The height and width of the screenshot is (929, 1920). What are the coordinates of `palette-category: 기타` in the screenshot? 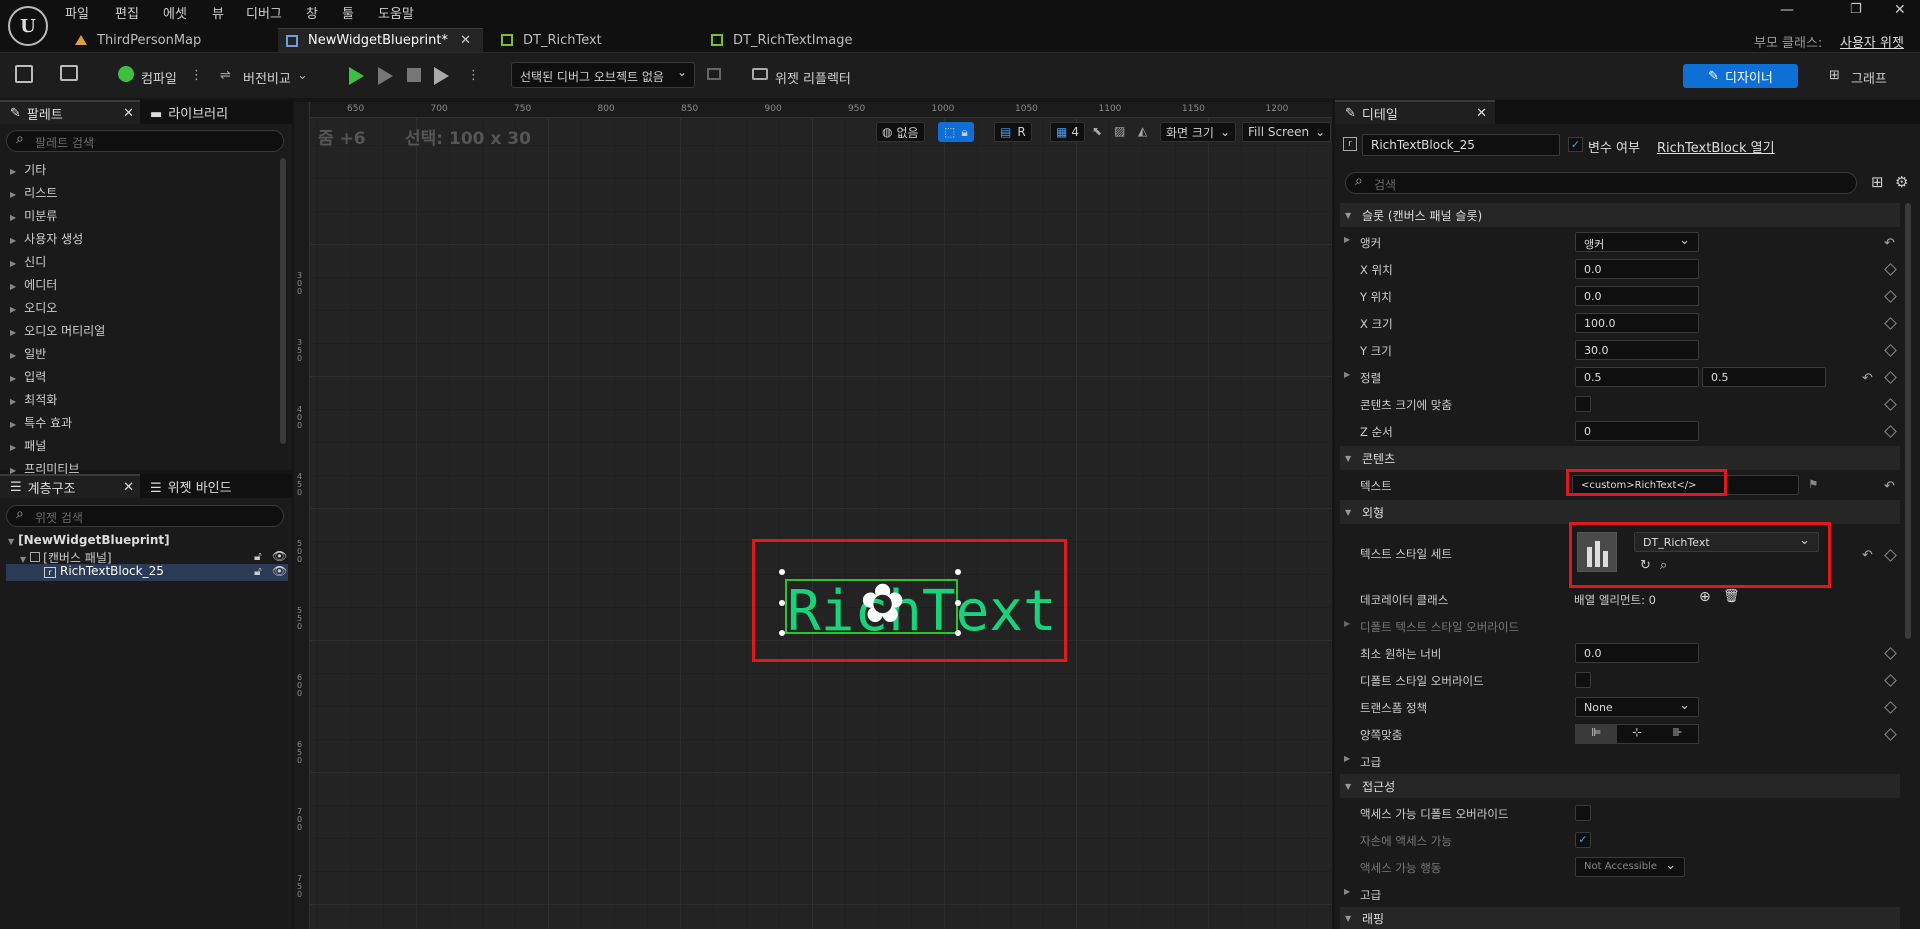 It's located at (28, 169).